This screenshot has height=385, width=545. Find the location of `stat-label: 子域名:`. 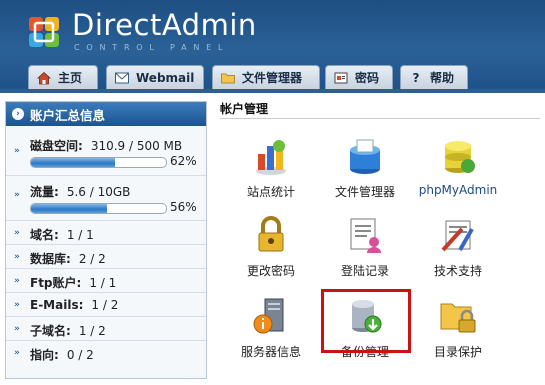

stat-label: 子域名: is located at coordinates (50, 331).